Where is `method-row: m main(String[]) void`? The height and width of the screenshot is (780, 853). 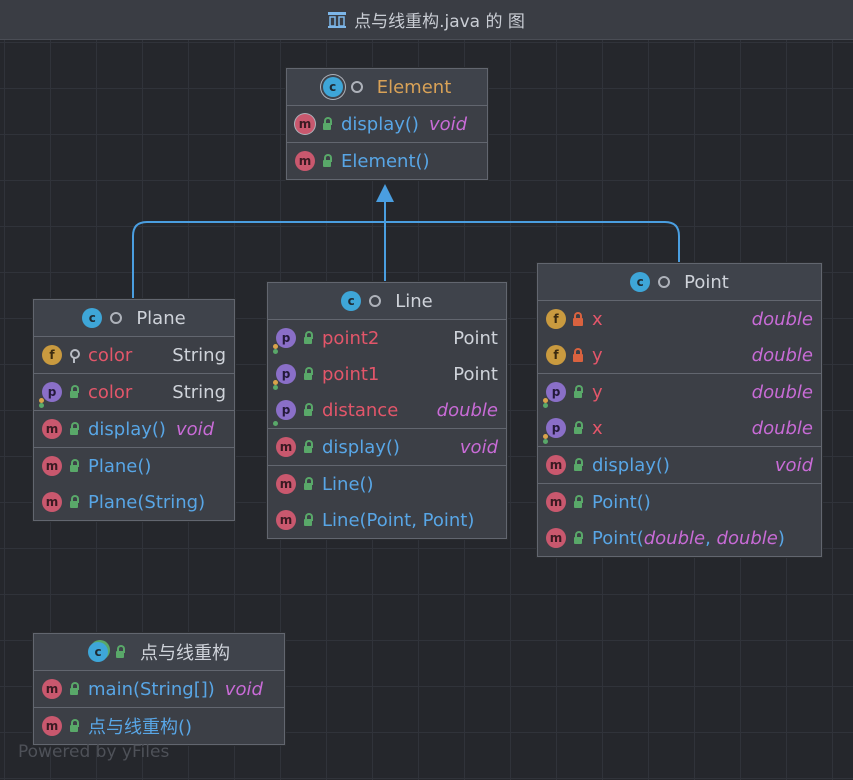 method-row: m main(String[]) void is located at coordinates (159, 689).